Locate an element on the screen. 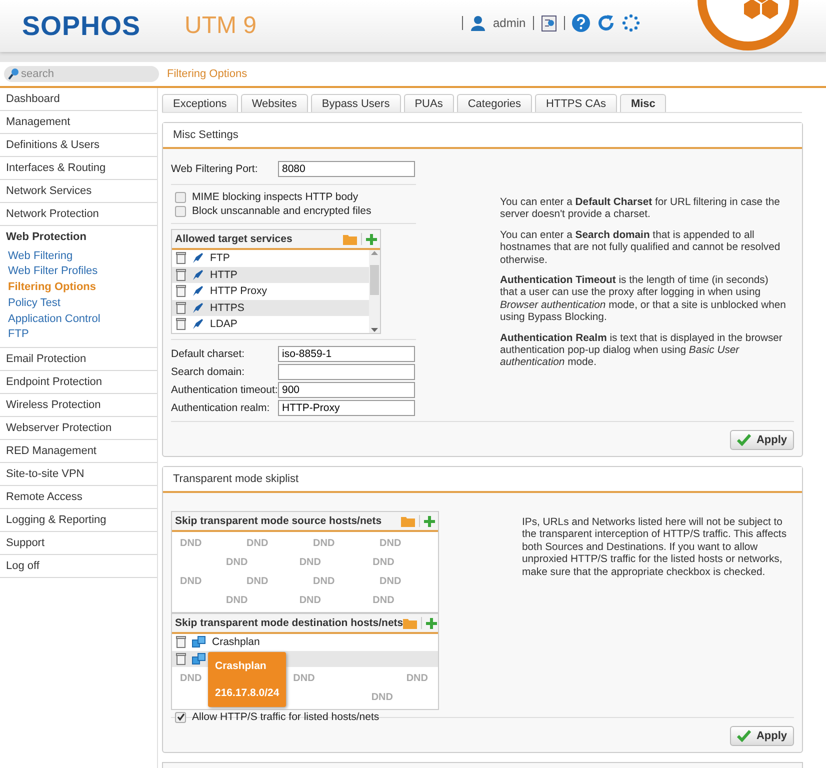  sidebar-item: RED Management is located at coordinates (78, 451).